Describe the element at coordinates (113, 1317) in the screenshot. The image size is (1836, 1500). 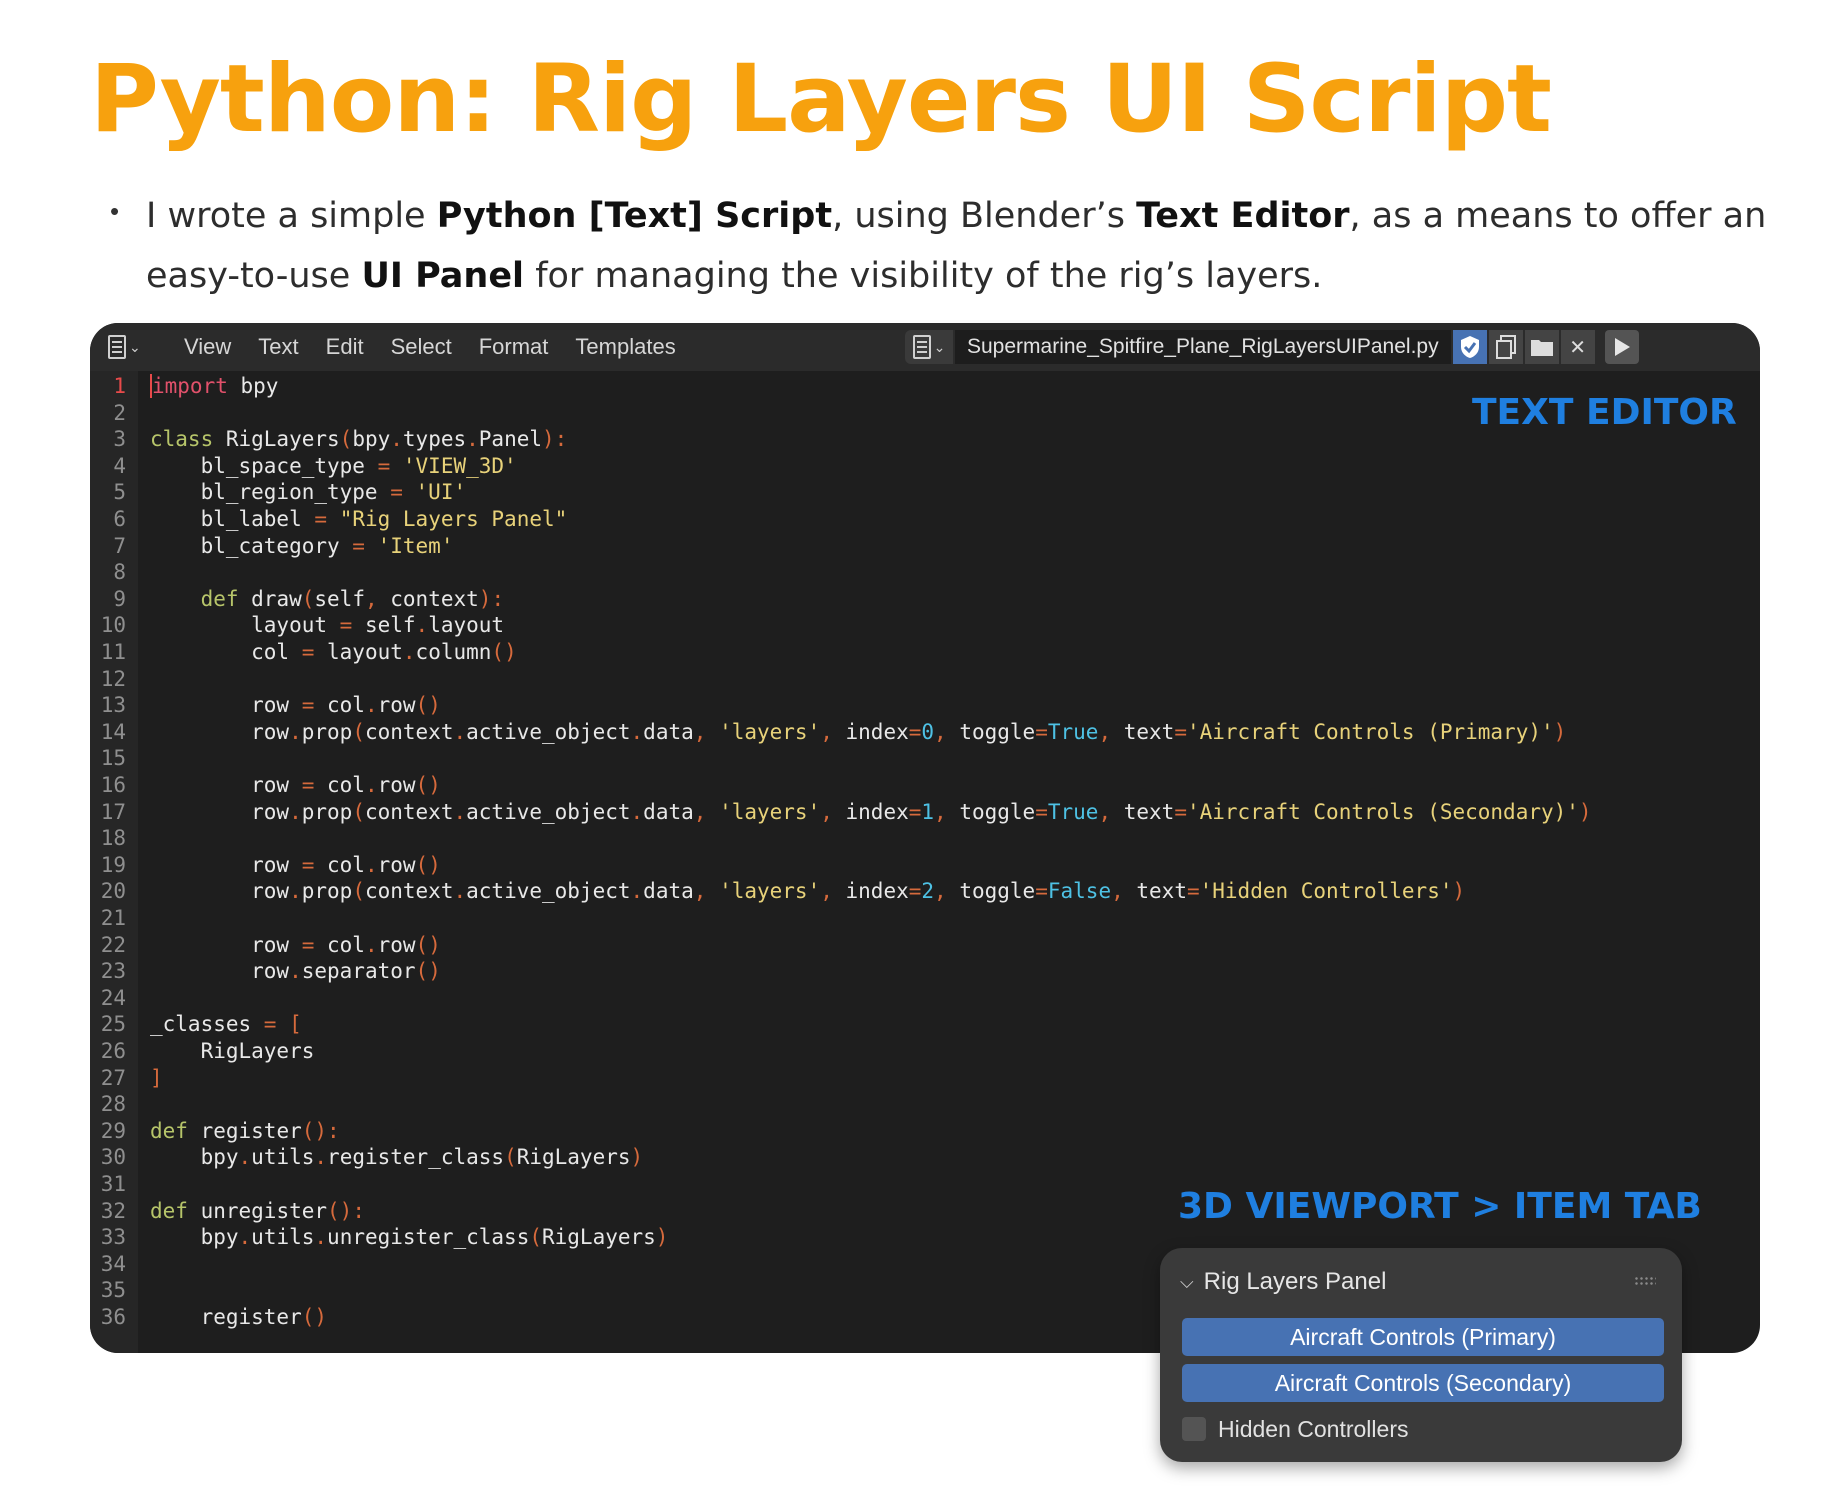
I see `line-number: 36` at that location.